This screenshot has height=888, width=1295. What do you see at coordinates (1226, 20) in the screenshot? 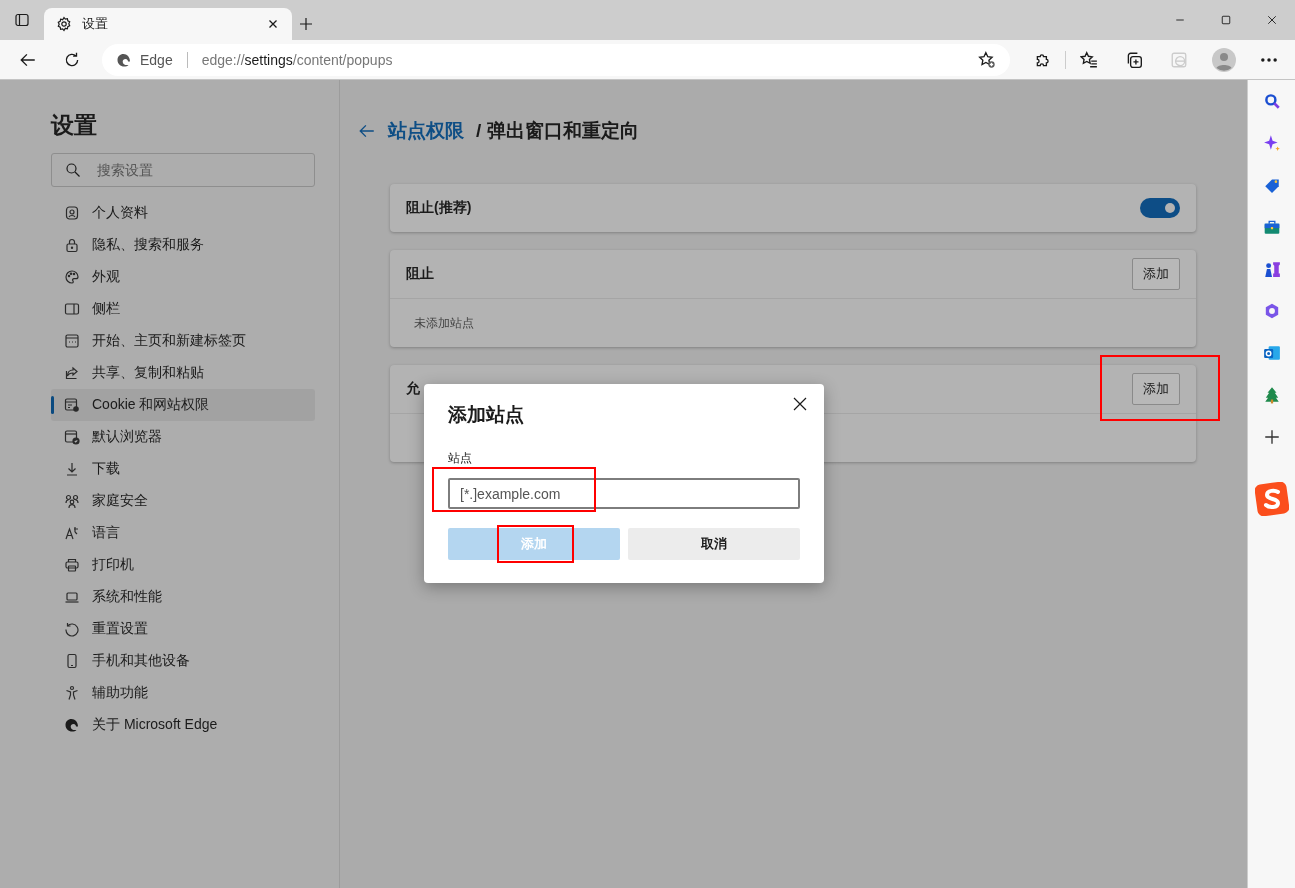
I see `maximize-icon` at bounding box center [1226, 20].